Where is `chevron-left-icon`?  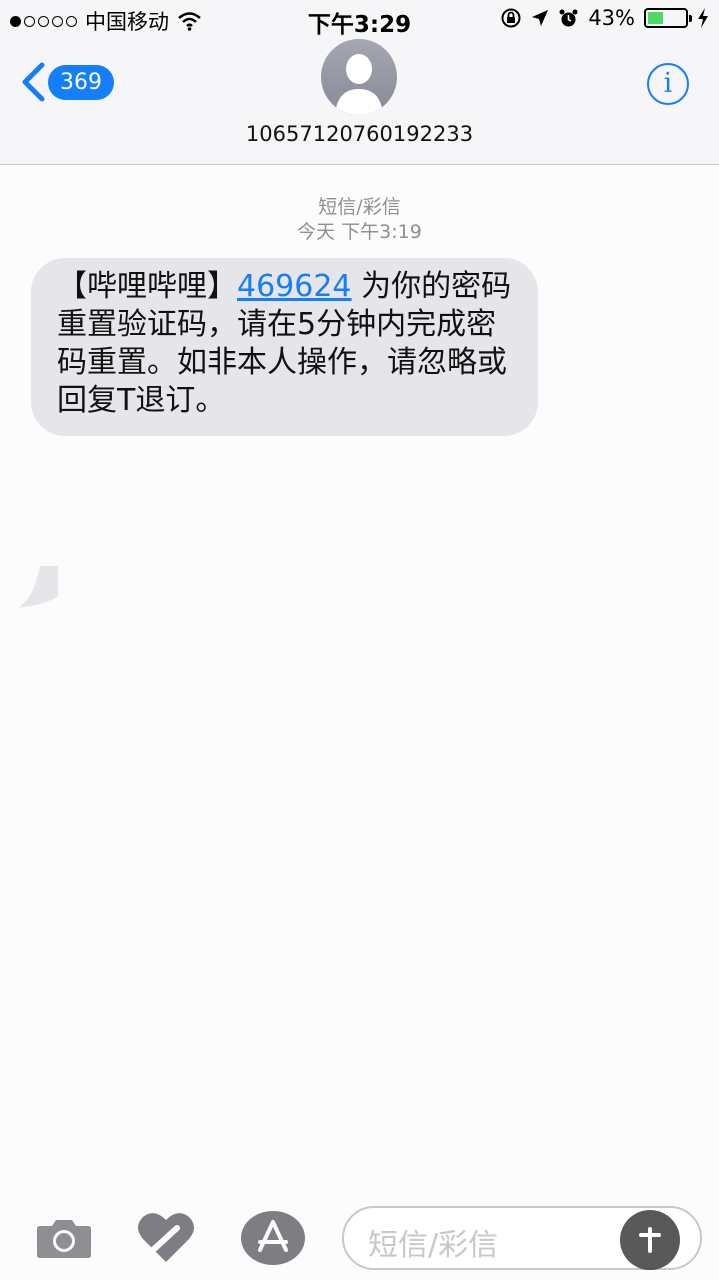
chevron-left-icon is located at coordinates (33, 82).